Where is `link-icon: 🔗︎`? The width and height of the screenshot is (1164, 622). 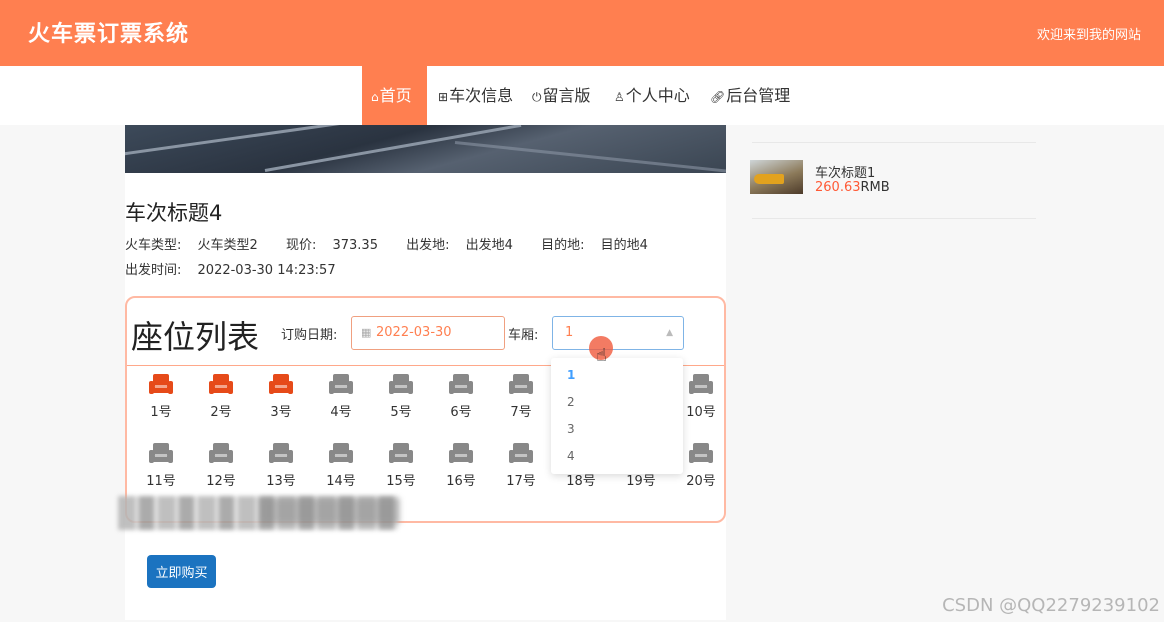
link-icon: 🔗︎ is located at coordinates (718, 97).